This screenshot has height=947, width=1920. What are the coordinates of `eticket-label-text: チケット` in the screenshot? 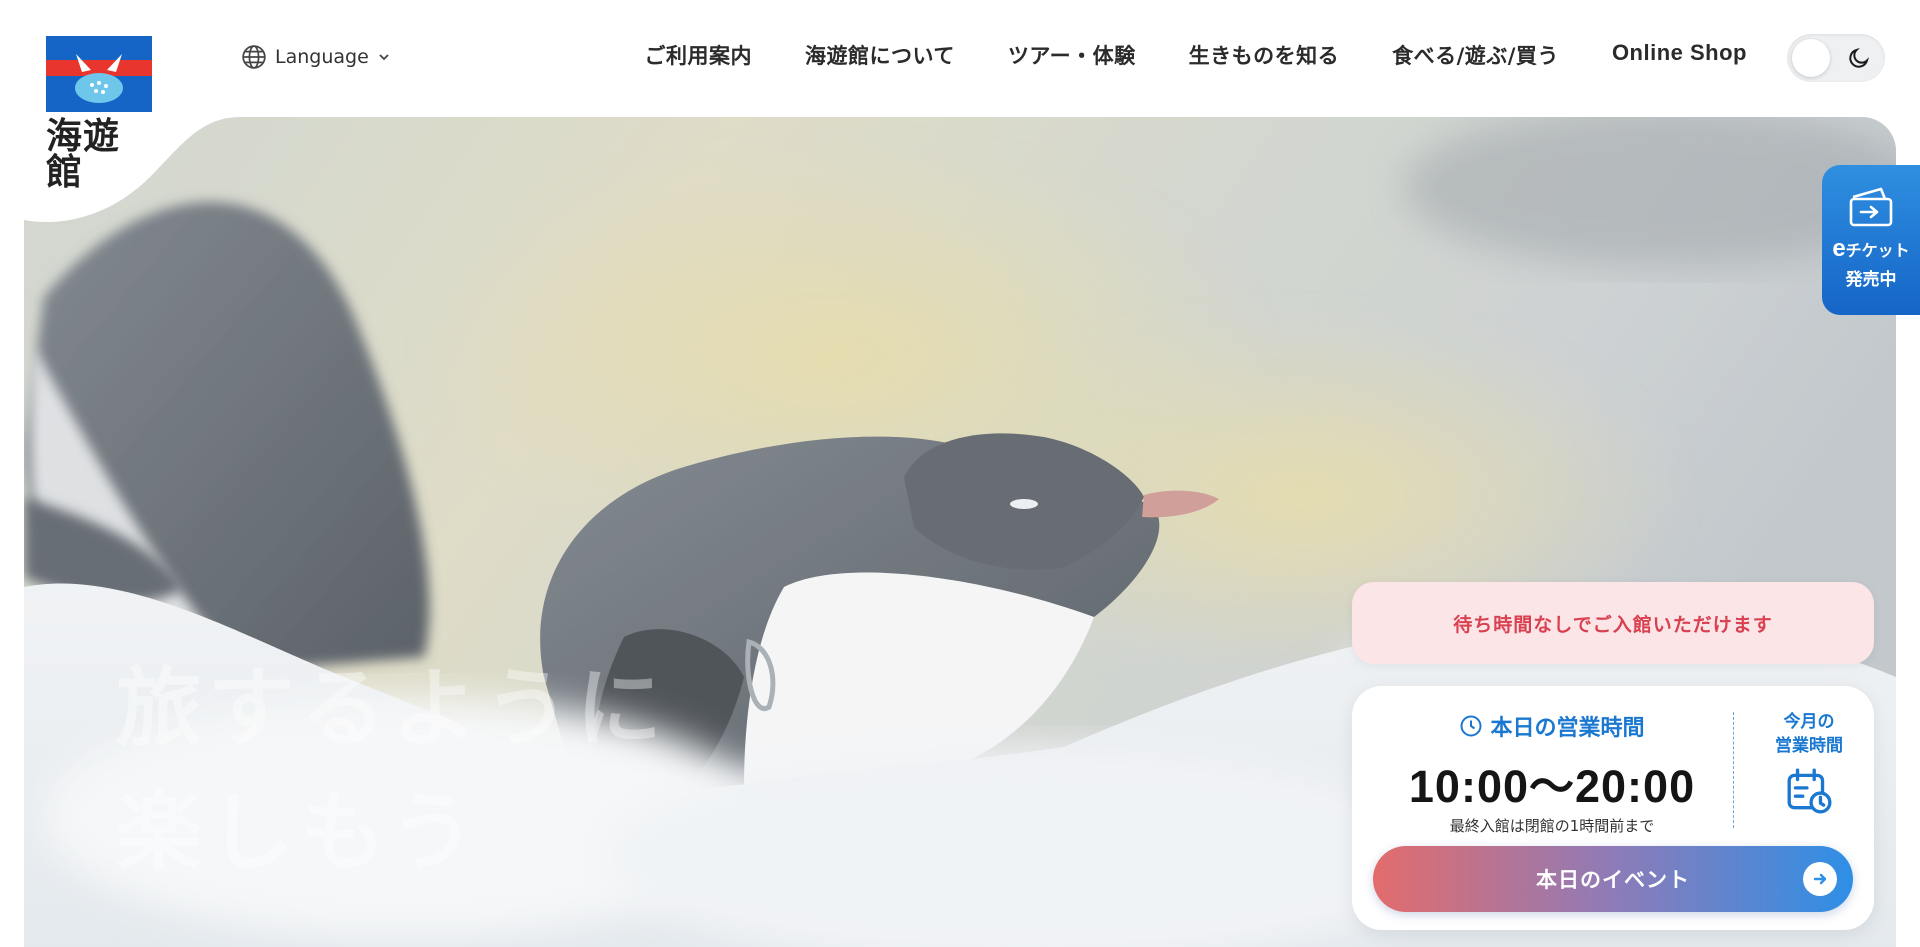 It's located at (1877, 250).